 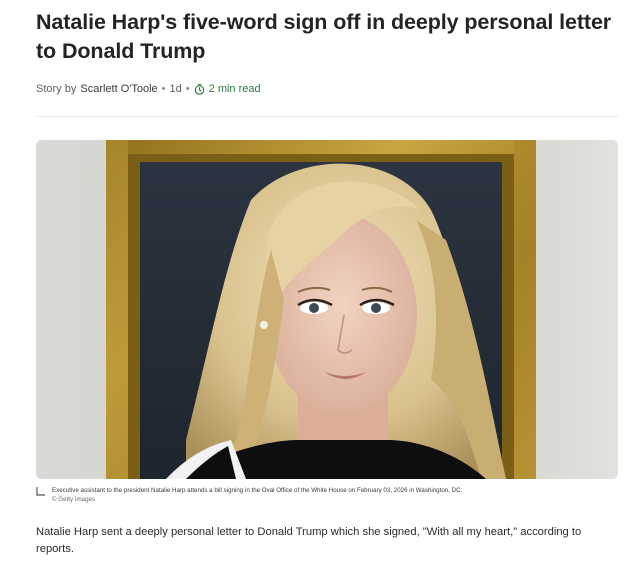 What do you see at coordinates (199, 89) in the screenshot?
I see `clock-icon` at bounding box center [199, 89].